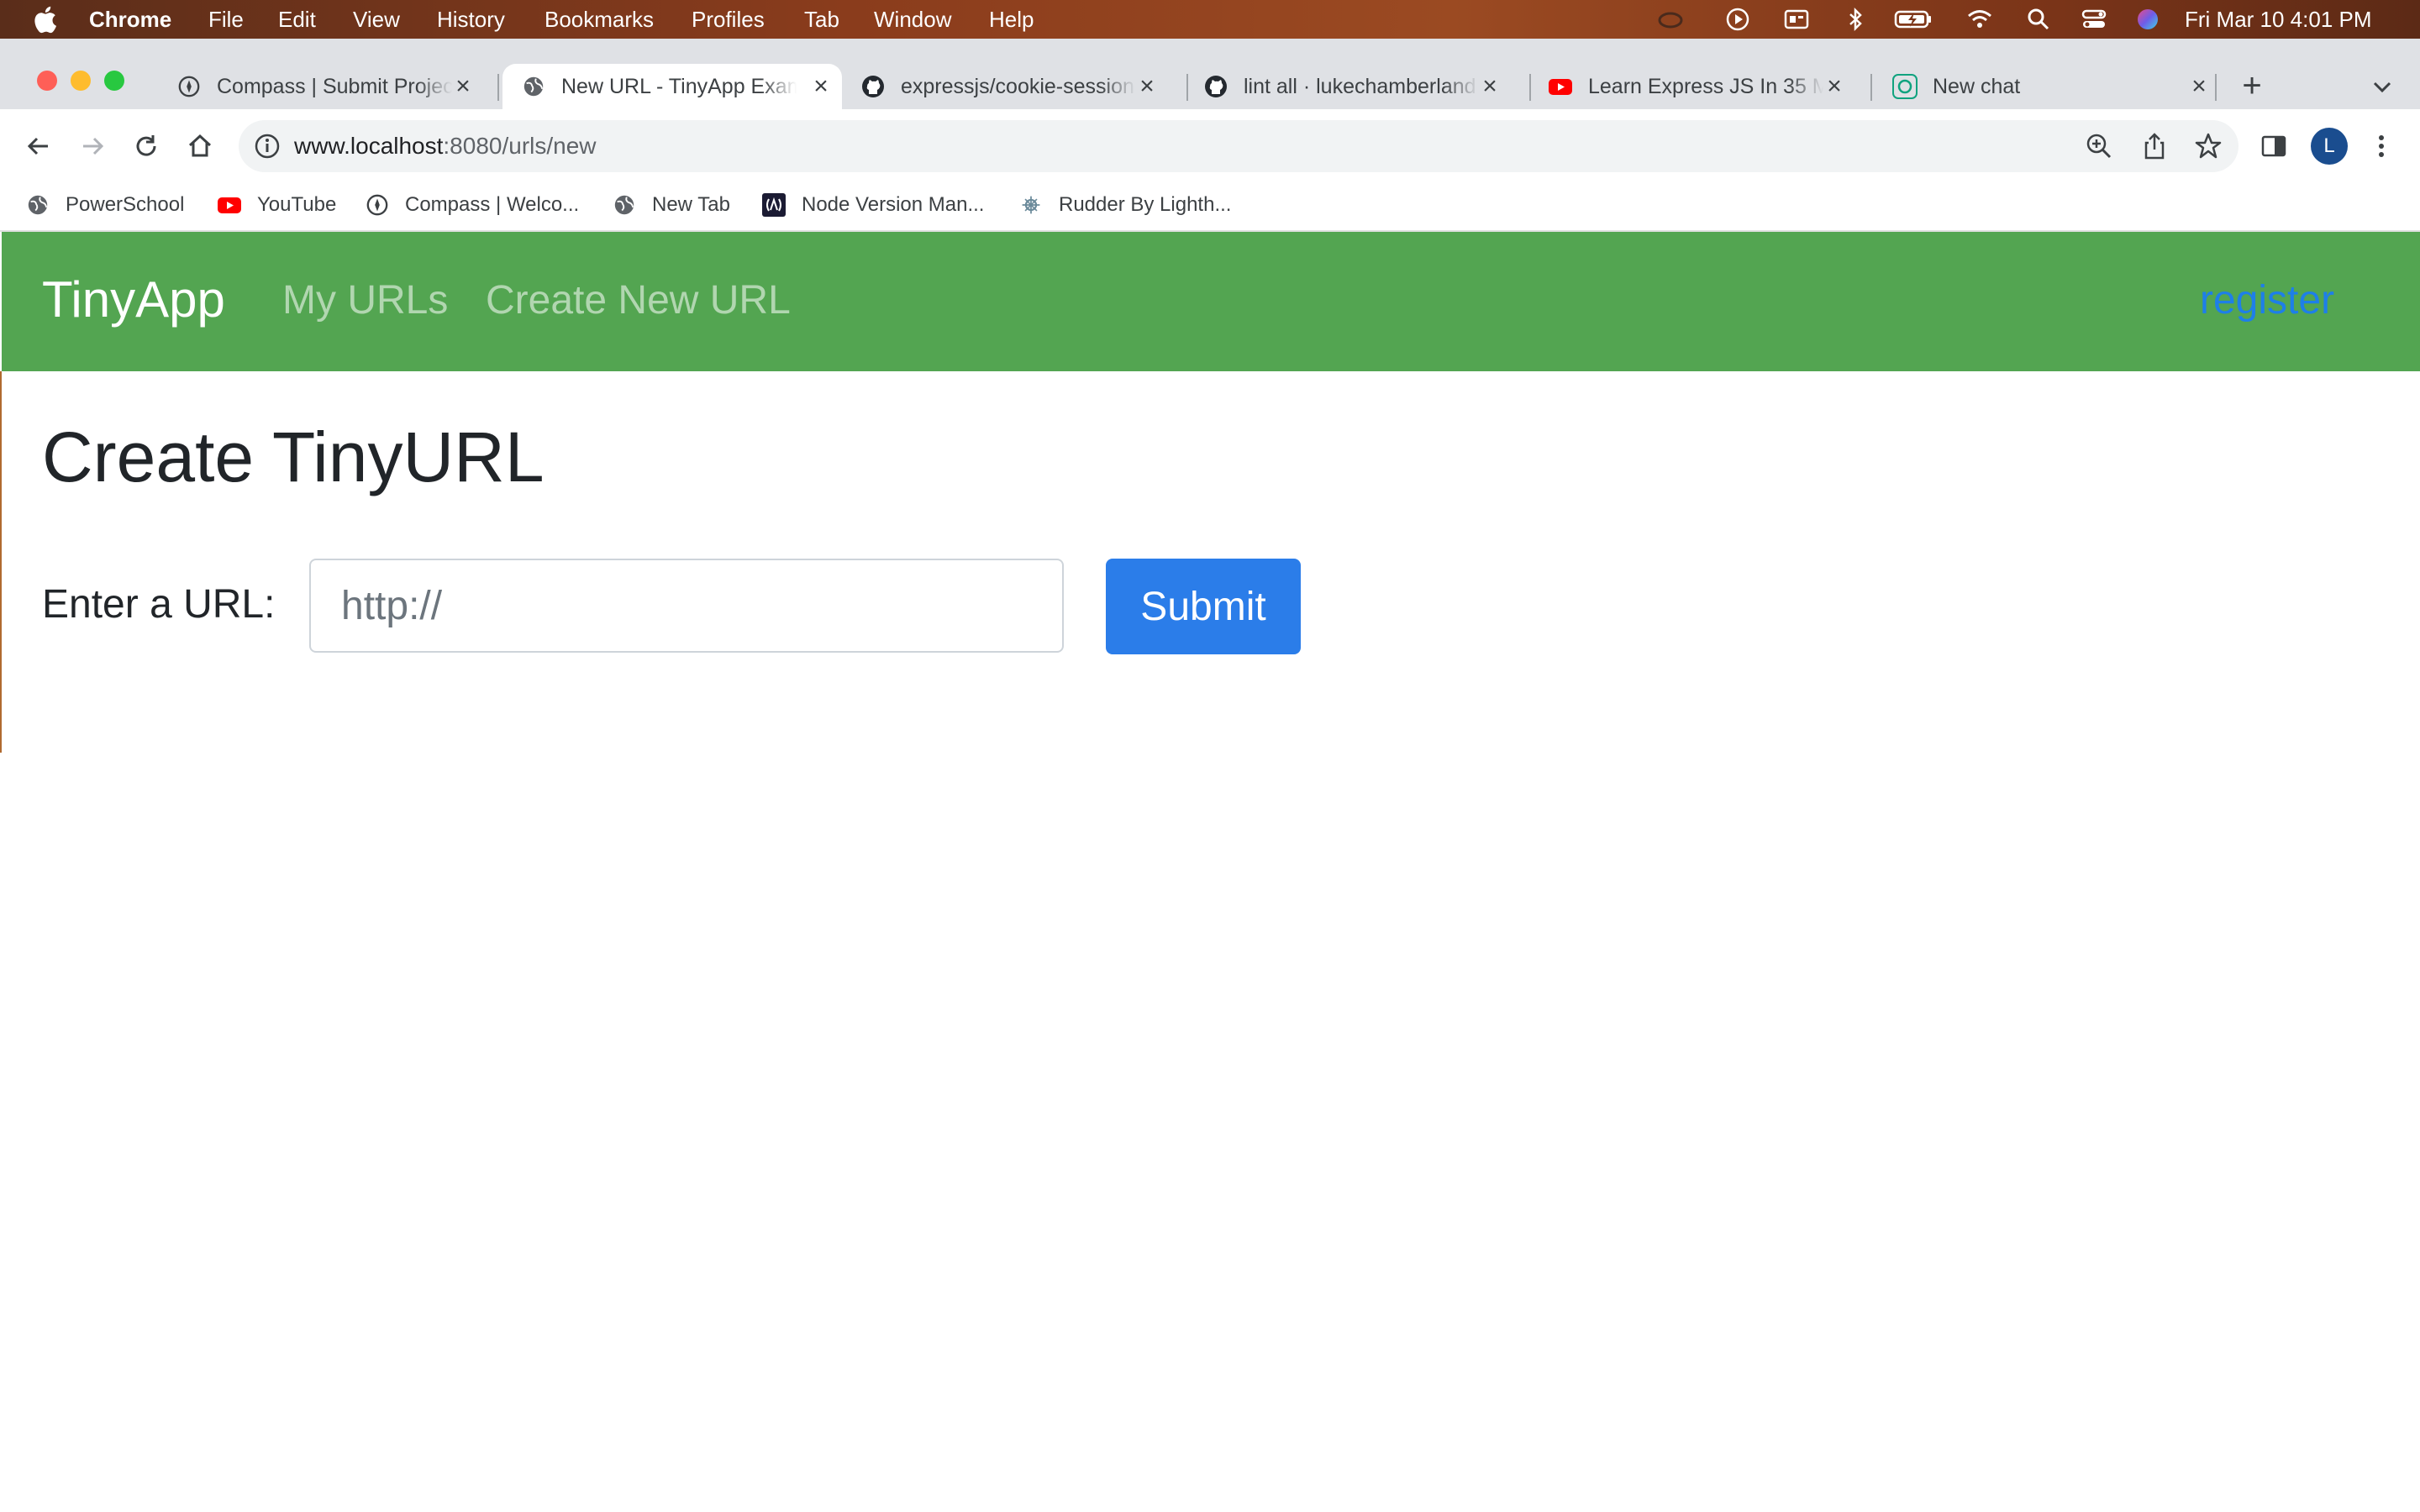 The image size is (2420, 1512). Describe the element at coordinates (81, 81) in the screenshot. I see `window-minimize-button` at that location.